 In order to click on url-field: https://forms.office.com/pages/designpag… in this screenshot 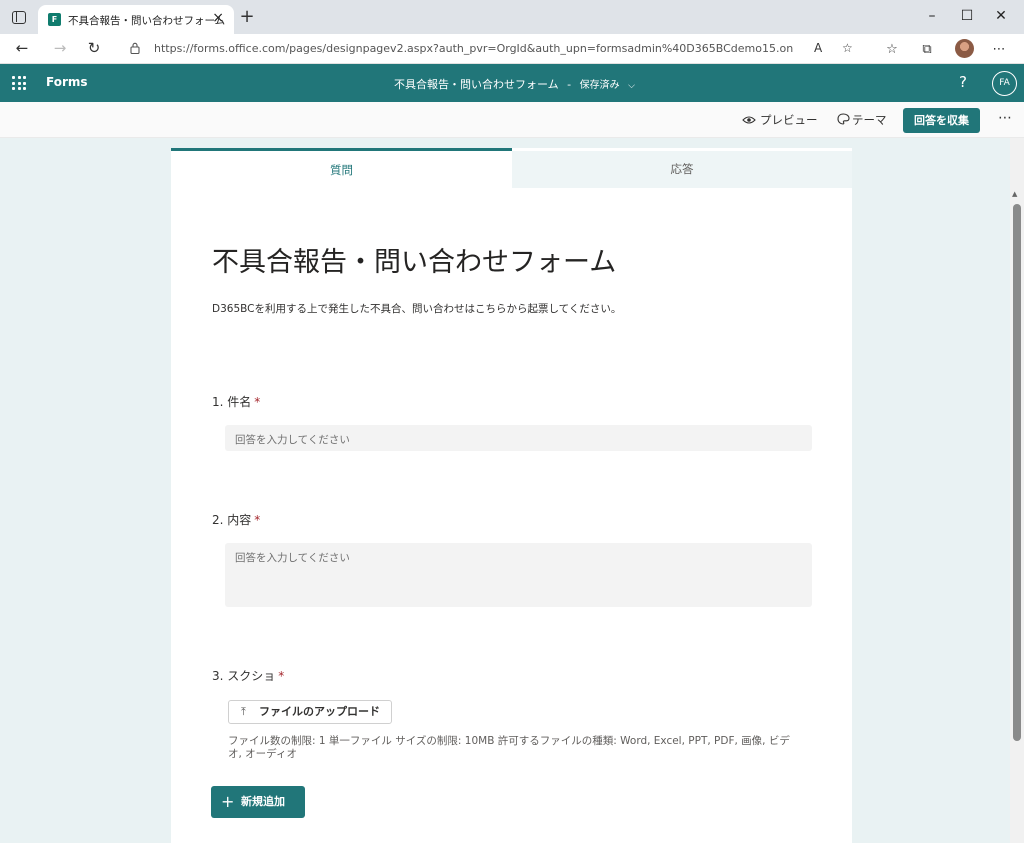, I will do `click(492, 49)`.